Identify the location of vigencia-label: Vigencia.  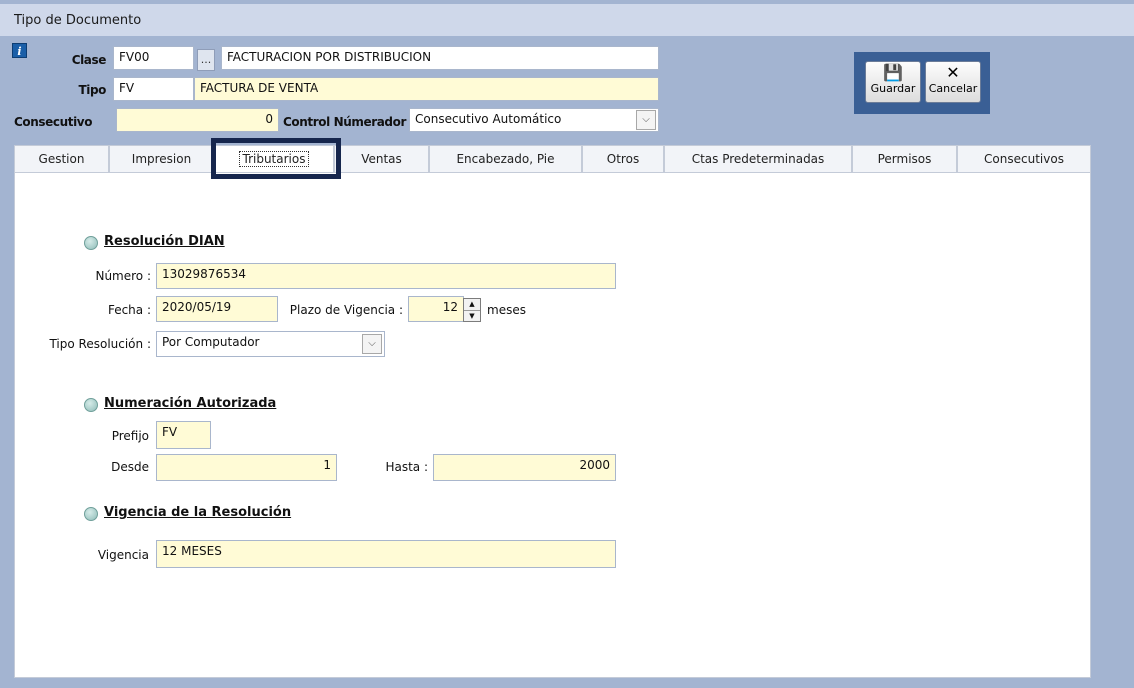
(123, 555).